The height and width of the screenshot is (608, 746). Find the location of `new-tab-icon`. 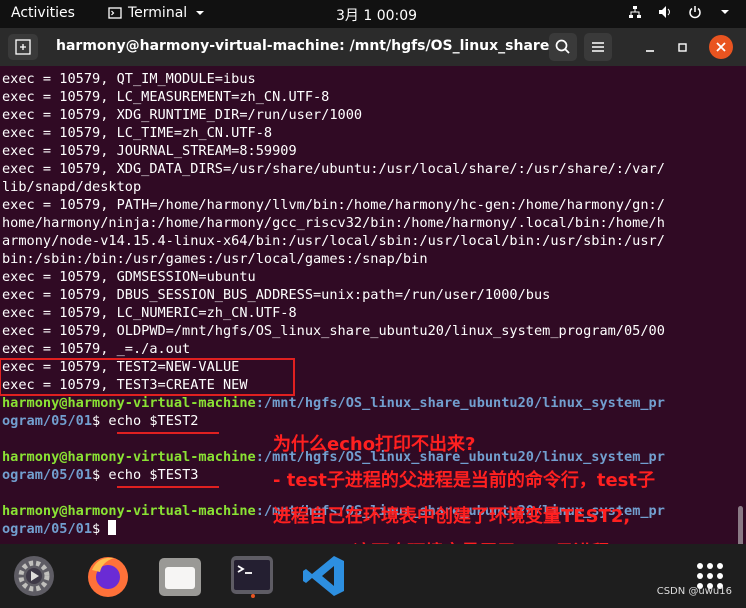

new-tab-icon is located at coordinates (23, 47).